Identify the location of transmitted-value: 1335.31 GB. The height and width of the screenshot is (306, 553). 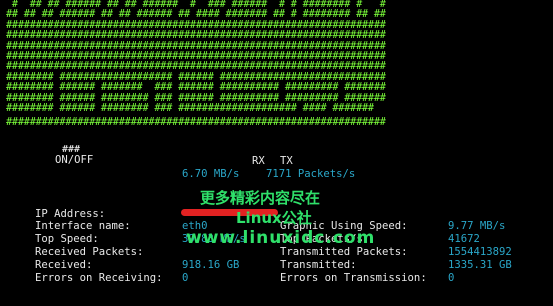
(480, 265).